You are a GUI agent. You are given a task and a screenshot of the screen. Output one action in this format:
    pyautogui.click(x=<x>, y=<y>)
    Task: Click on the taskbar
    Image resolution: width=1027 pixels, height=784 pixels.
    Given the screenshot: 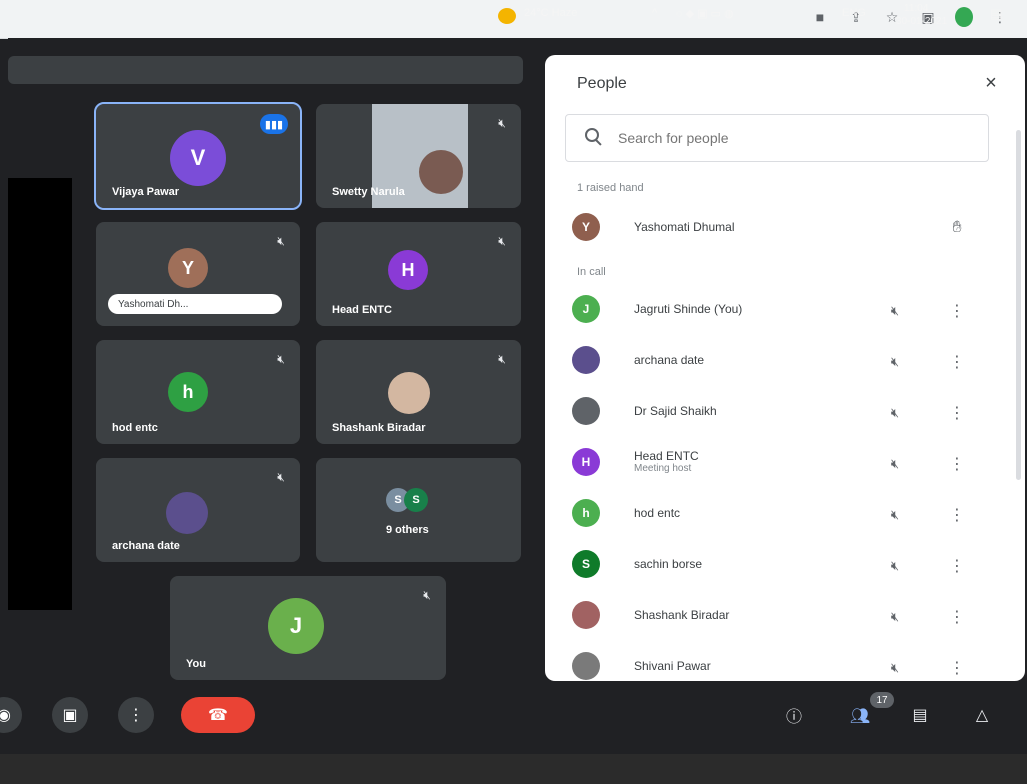 What is the action you would take?
    pyautogui.click(x=513, y=769)
    